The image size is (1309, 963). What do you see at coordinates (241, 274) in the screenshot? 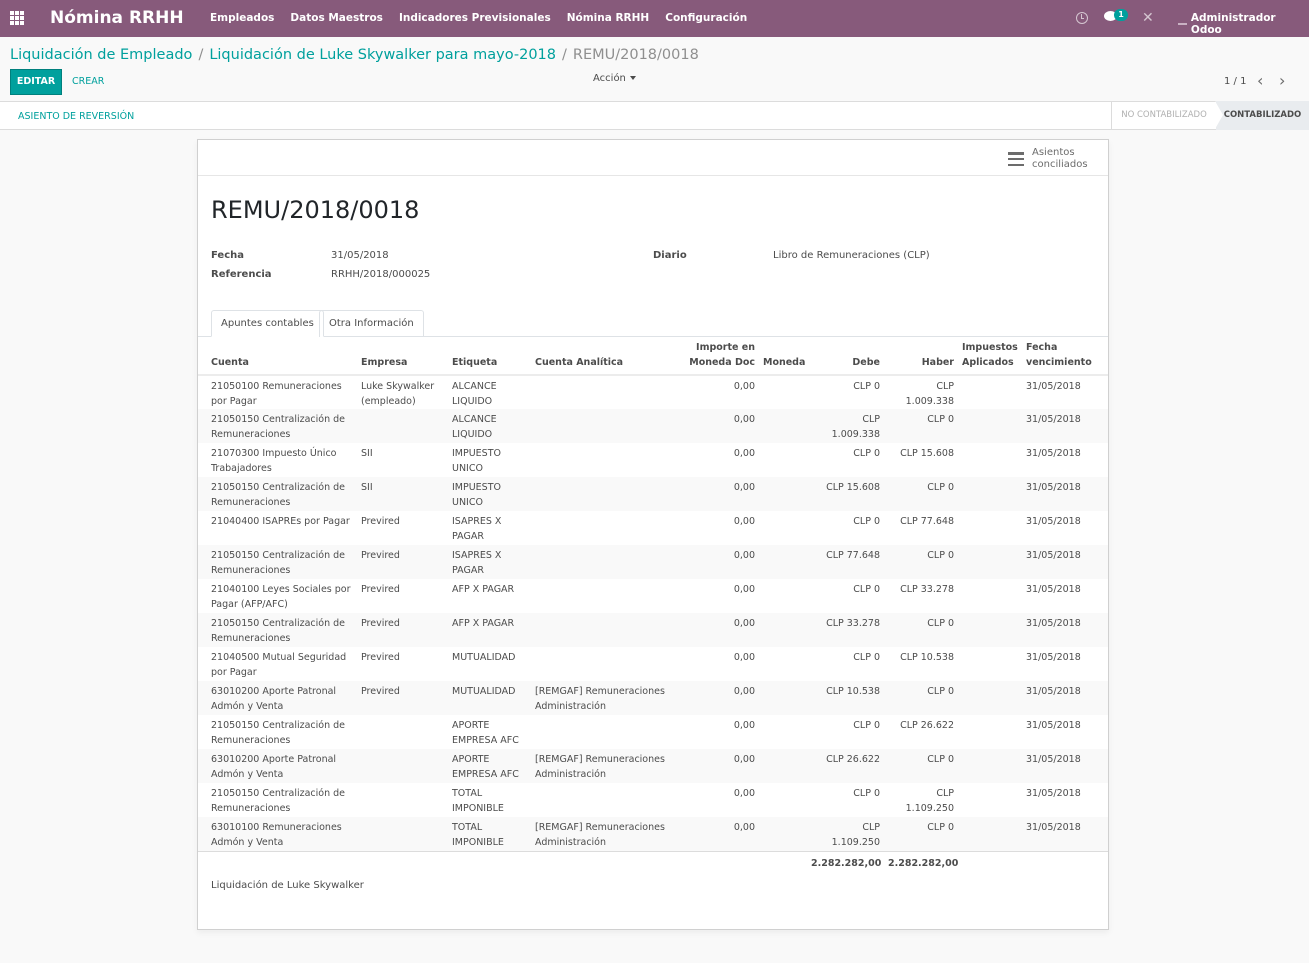
I see `referencia-label: Referencia` at bounding box center [241, 274].